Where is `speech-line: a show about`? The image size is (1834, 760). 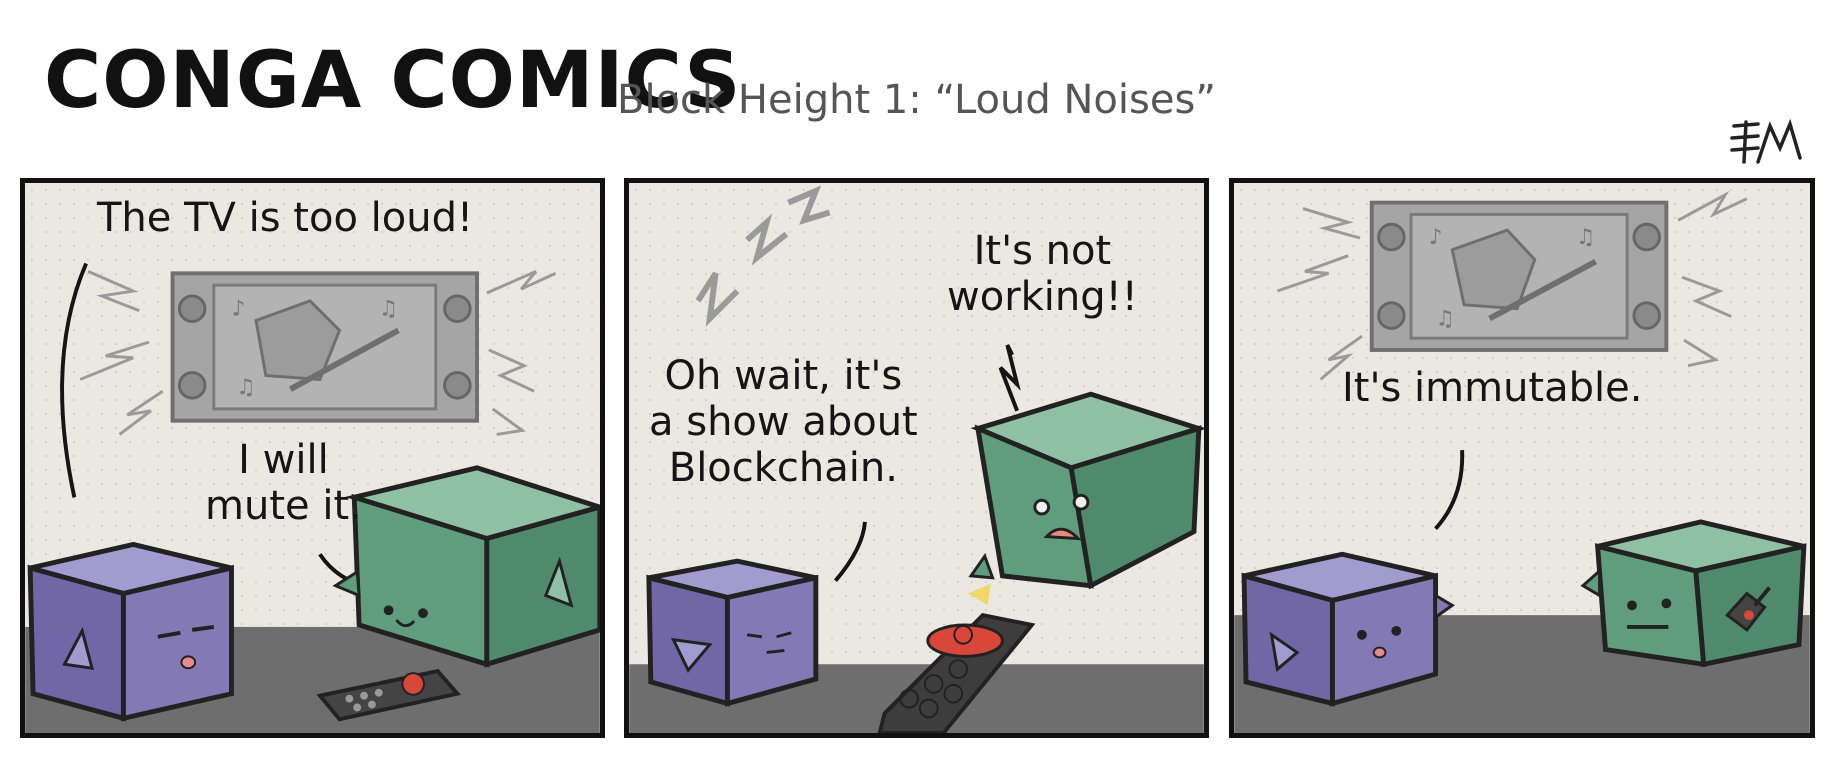
speech-line: a show about is located at coordinates (783, 422).